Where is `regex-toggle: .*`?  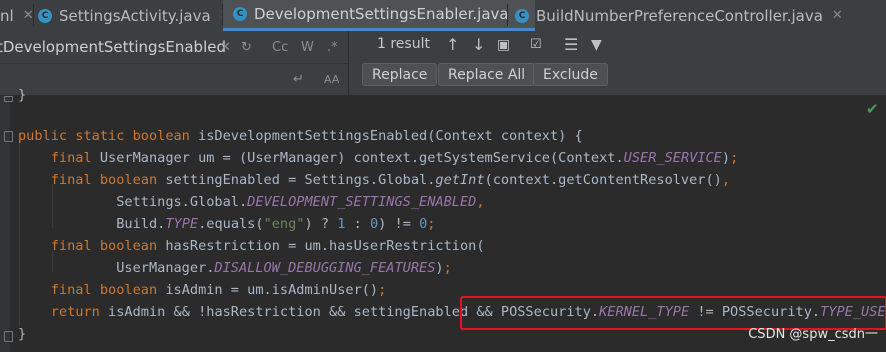 regex-toggle: .* is located at coordinates (332, 47).